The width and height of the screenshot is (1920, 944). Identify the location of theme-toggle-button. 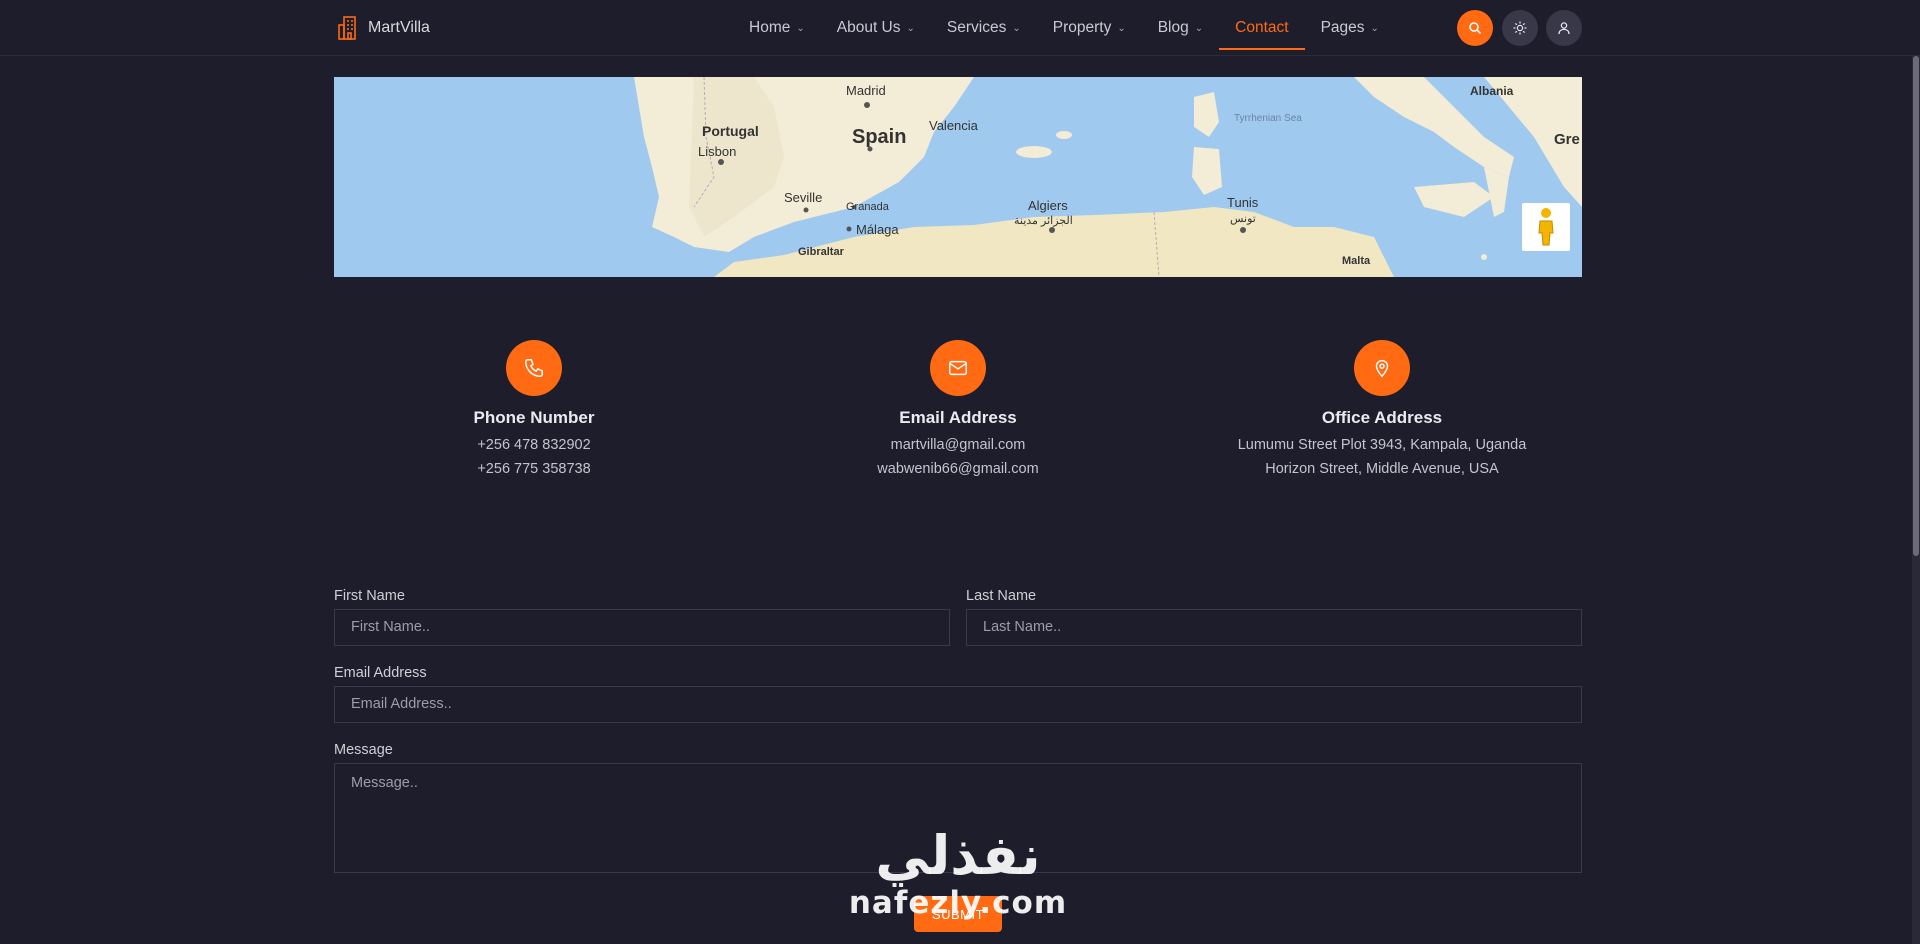
(1520, 28).